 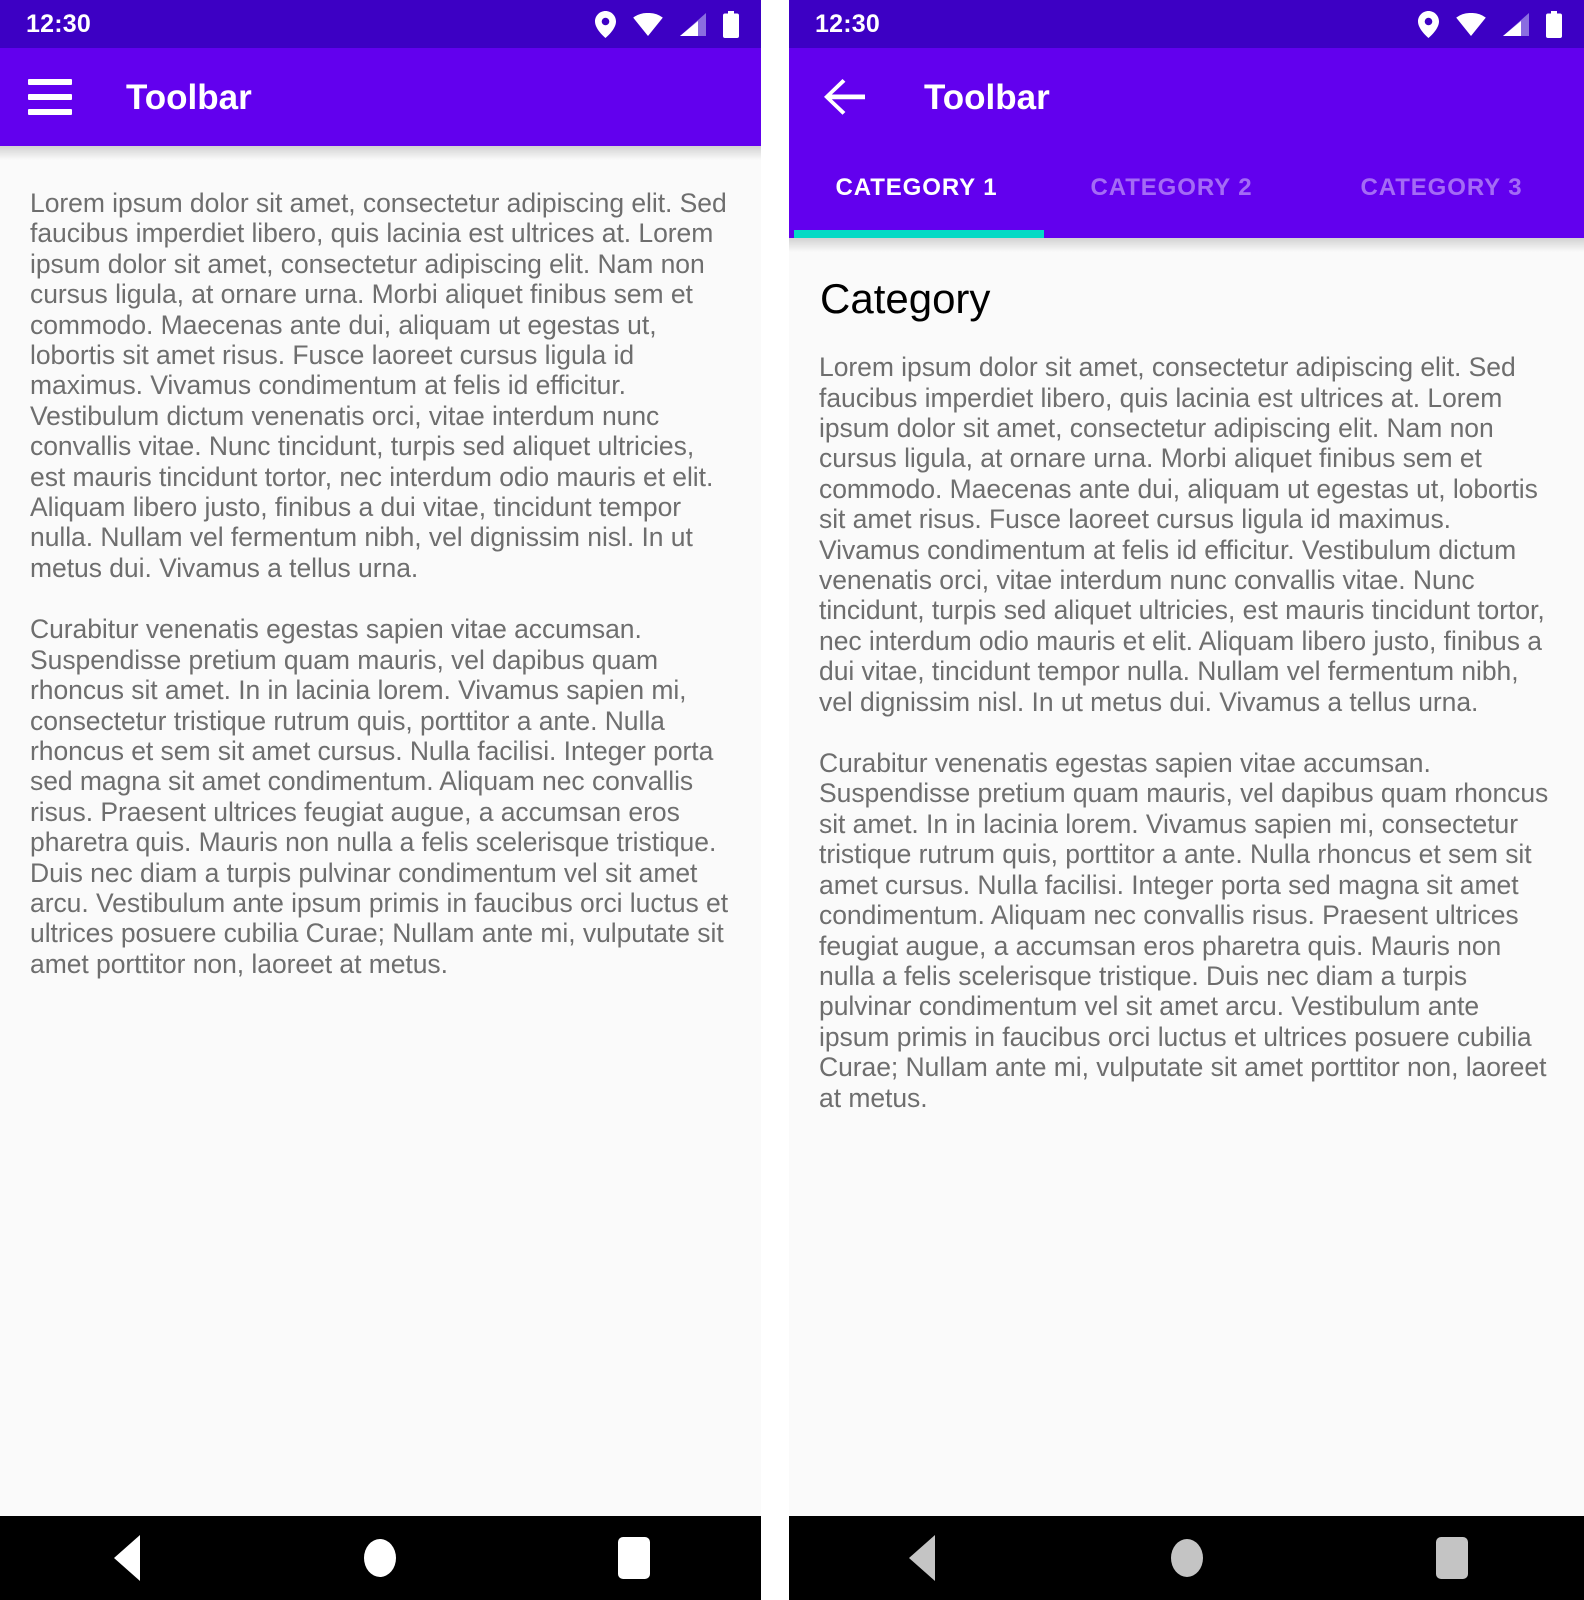 What do you see at coordinates (380, 24) in the screenshot?
I see `status-bar-left: 12:30` at bounding box center [380, 24].